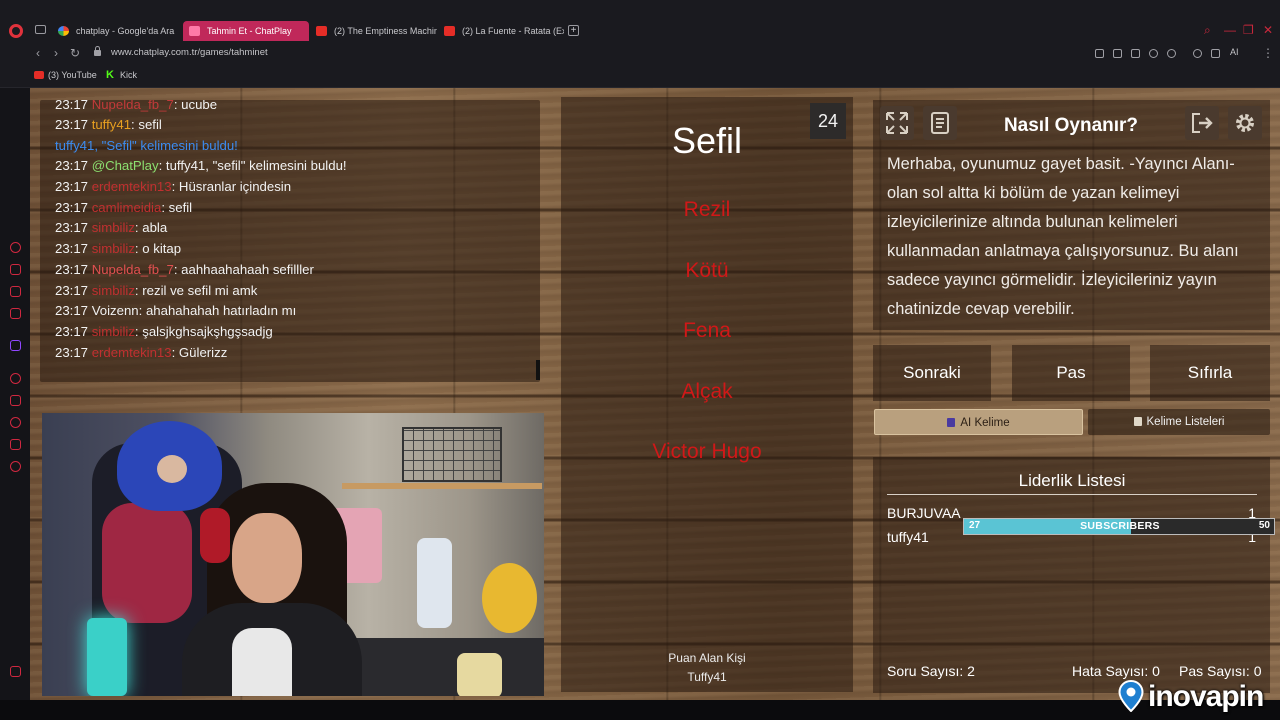 This screenshot has width=1280, height=720. I want to click on chat-text: sefil, so click(180, 207).